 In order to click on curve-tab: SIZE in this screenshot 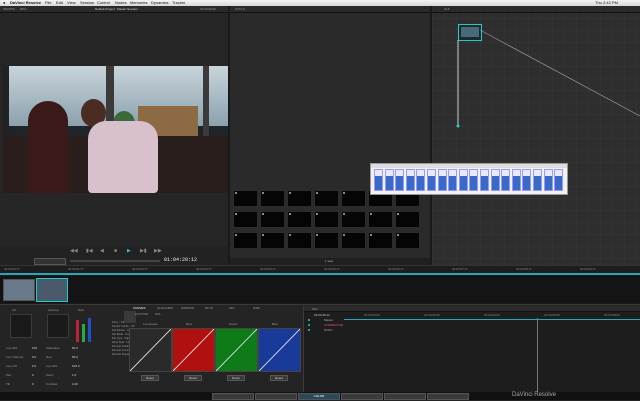, I will do `click(256, 308)`.